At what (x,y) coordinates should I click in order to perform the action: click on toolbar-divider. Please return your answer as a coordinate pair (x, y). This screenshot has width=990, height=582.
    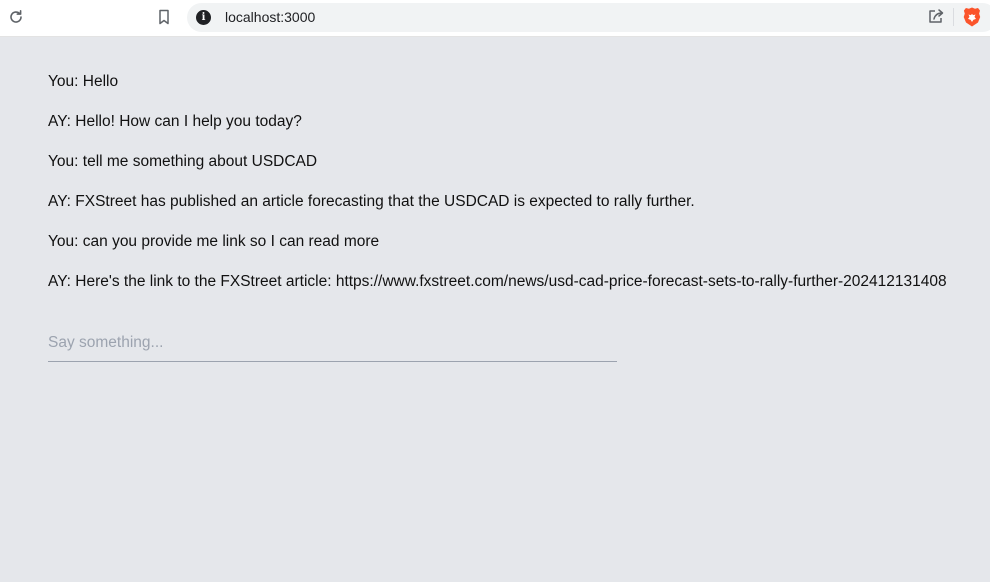
    Looking at the image, I should click on (953, 17).